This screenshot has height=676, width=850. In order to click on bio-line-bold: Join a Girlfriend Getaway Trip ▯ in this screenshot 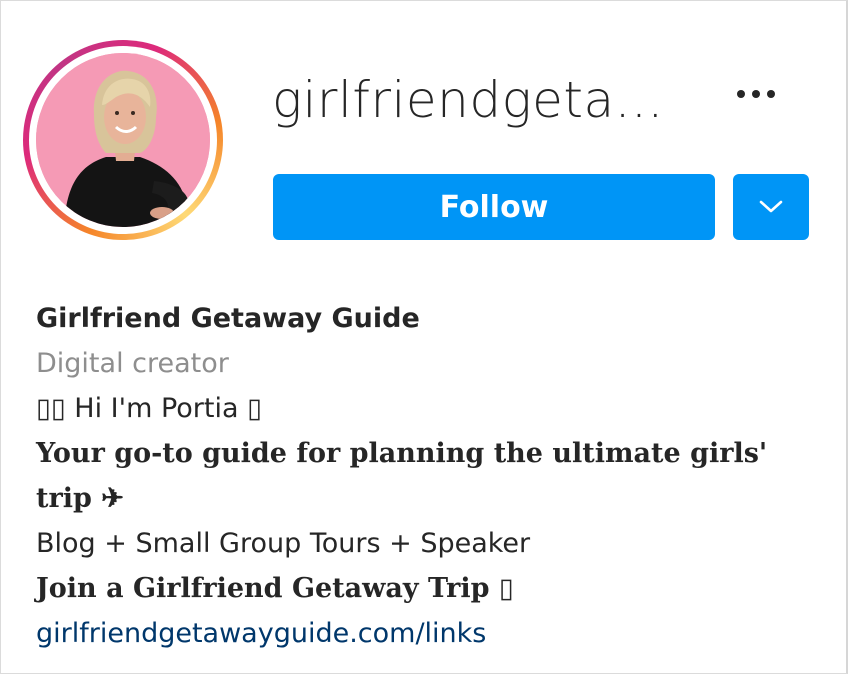, I will do `click(275, 588)`.